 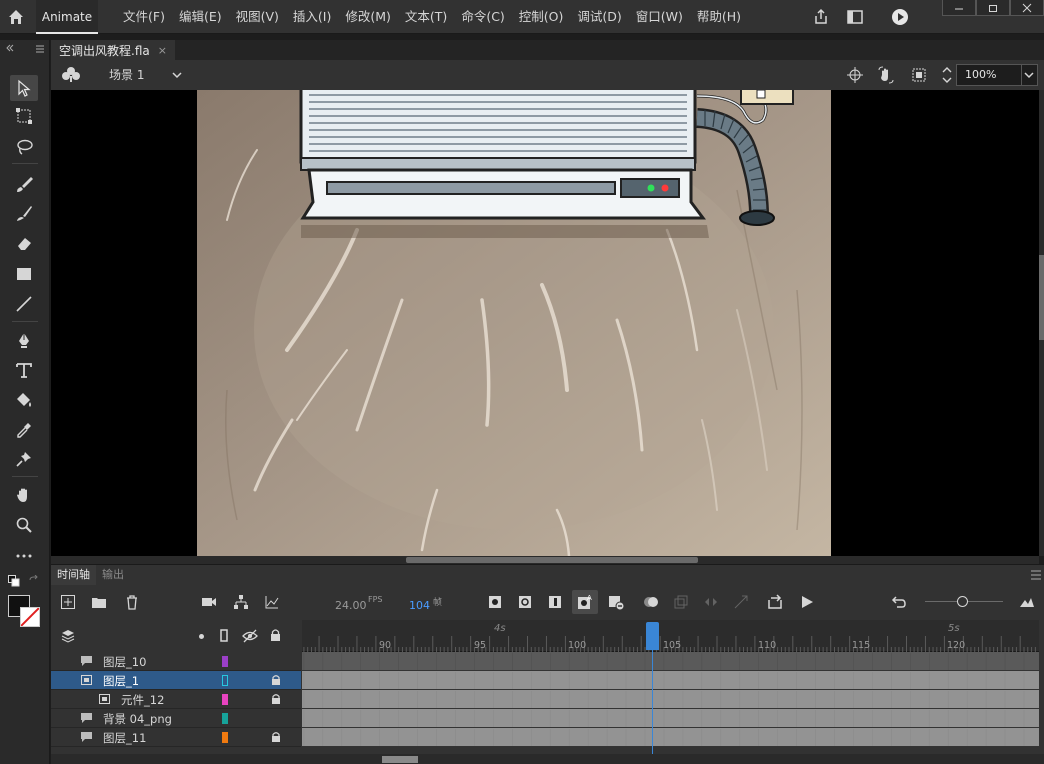 What do you see at coordinates (24, 459) in the screenshot?
I see `pin-tool-icon` at bounding box center [24, 459].